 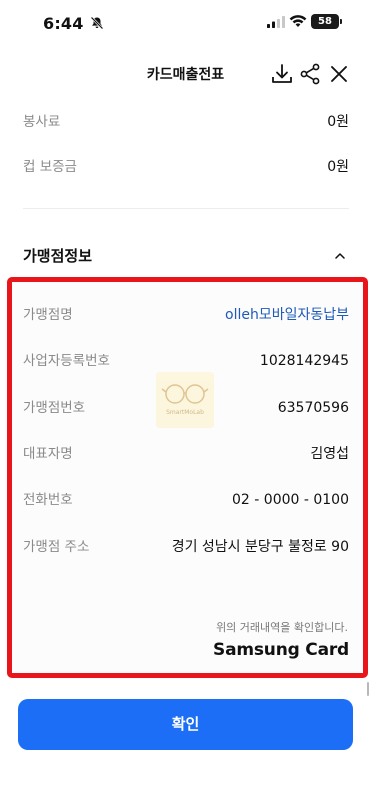 I want to click on merchant-name-label: 가맹점명, so click(x=48, y=315).